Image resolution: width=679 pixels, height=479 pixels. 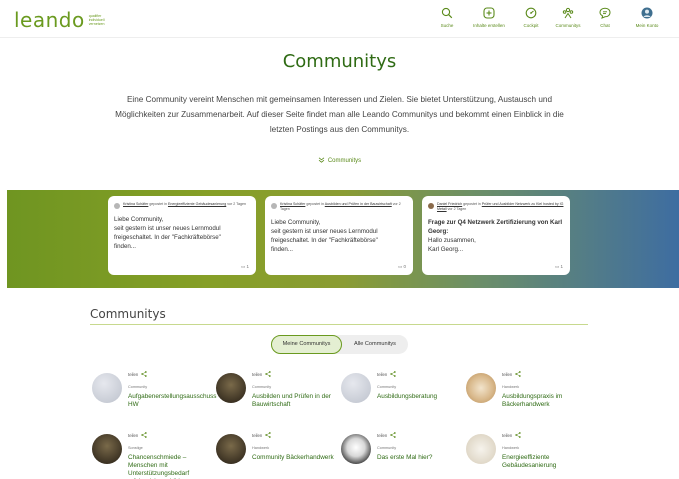 What do you see at coordinates (339, 61) in the screenshot?
I see `page-title: Communitys` at bounding box center [339, 61].